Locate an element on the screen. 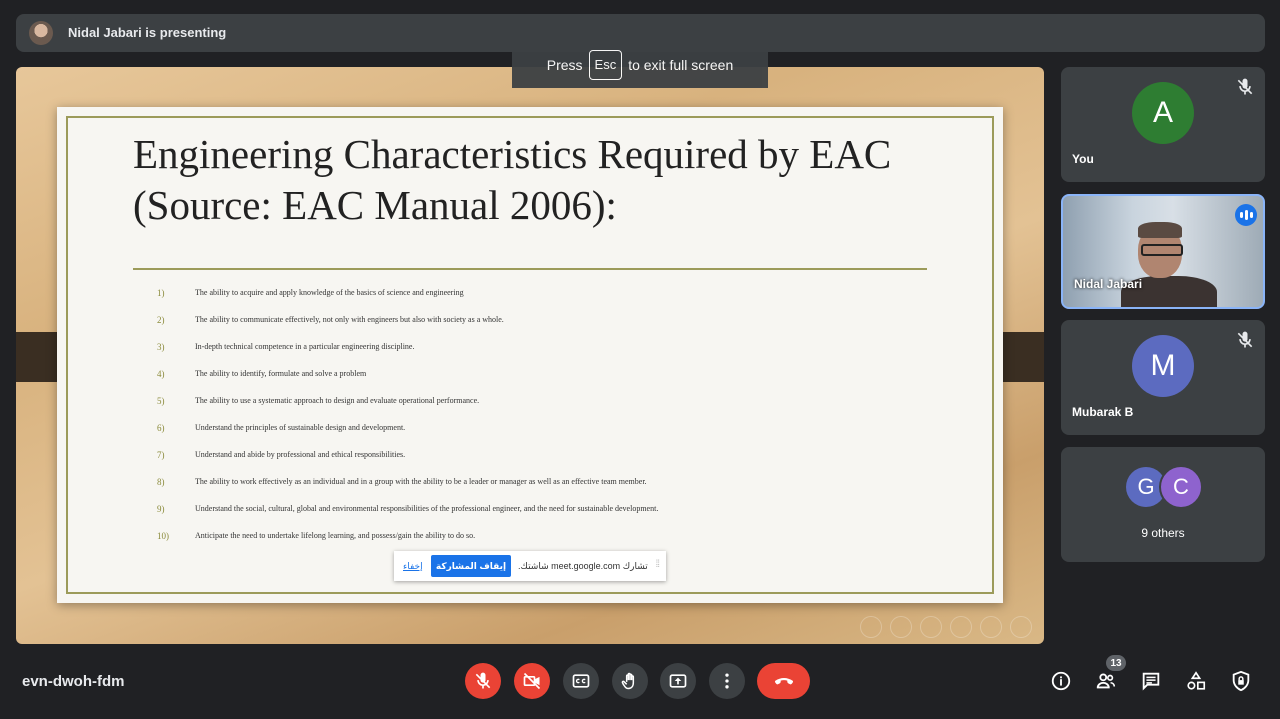 This screenshot has width=1280, height=719. hint-prefix: Press is located at coordinates (564, 65).